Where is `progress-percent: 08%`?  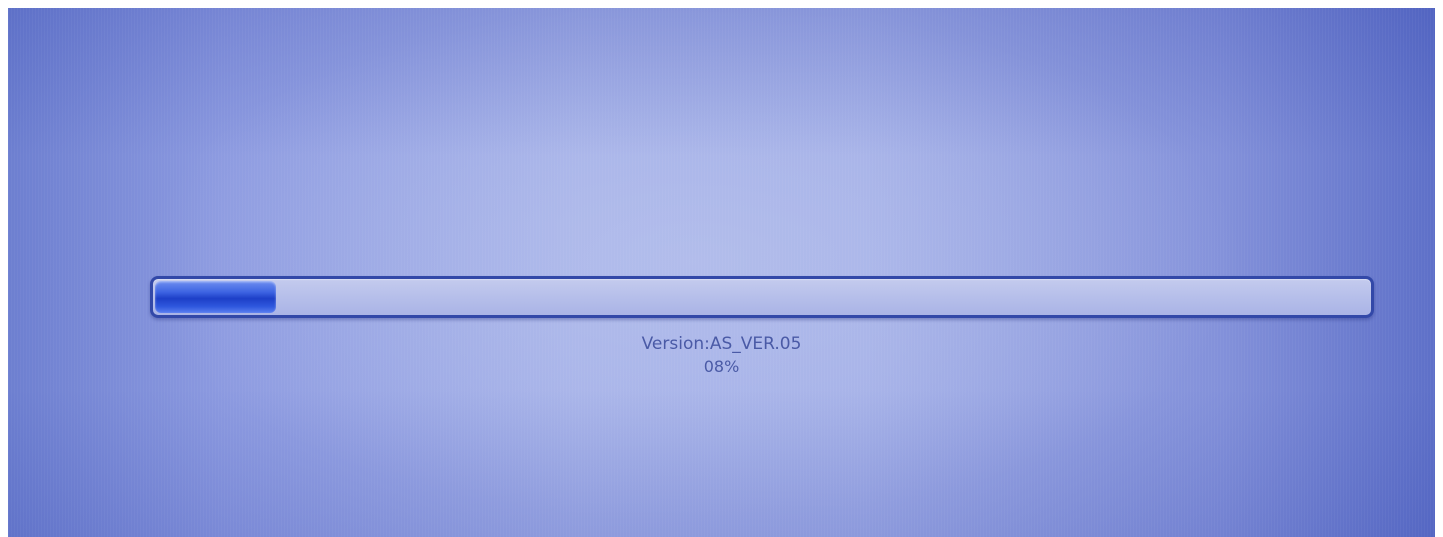
progress-percent: 08% is located at coordinates (721, 366).